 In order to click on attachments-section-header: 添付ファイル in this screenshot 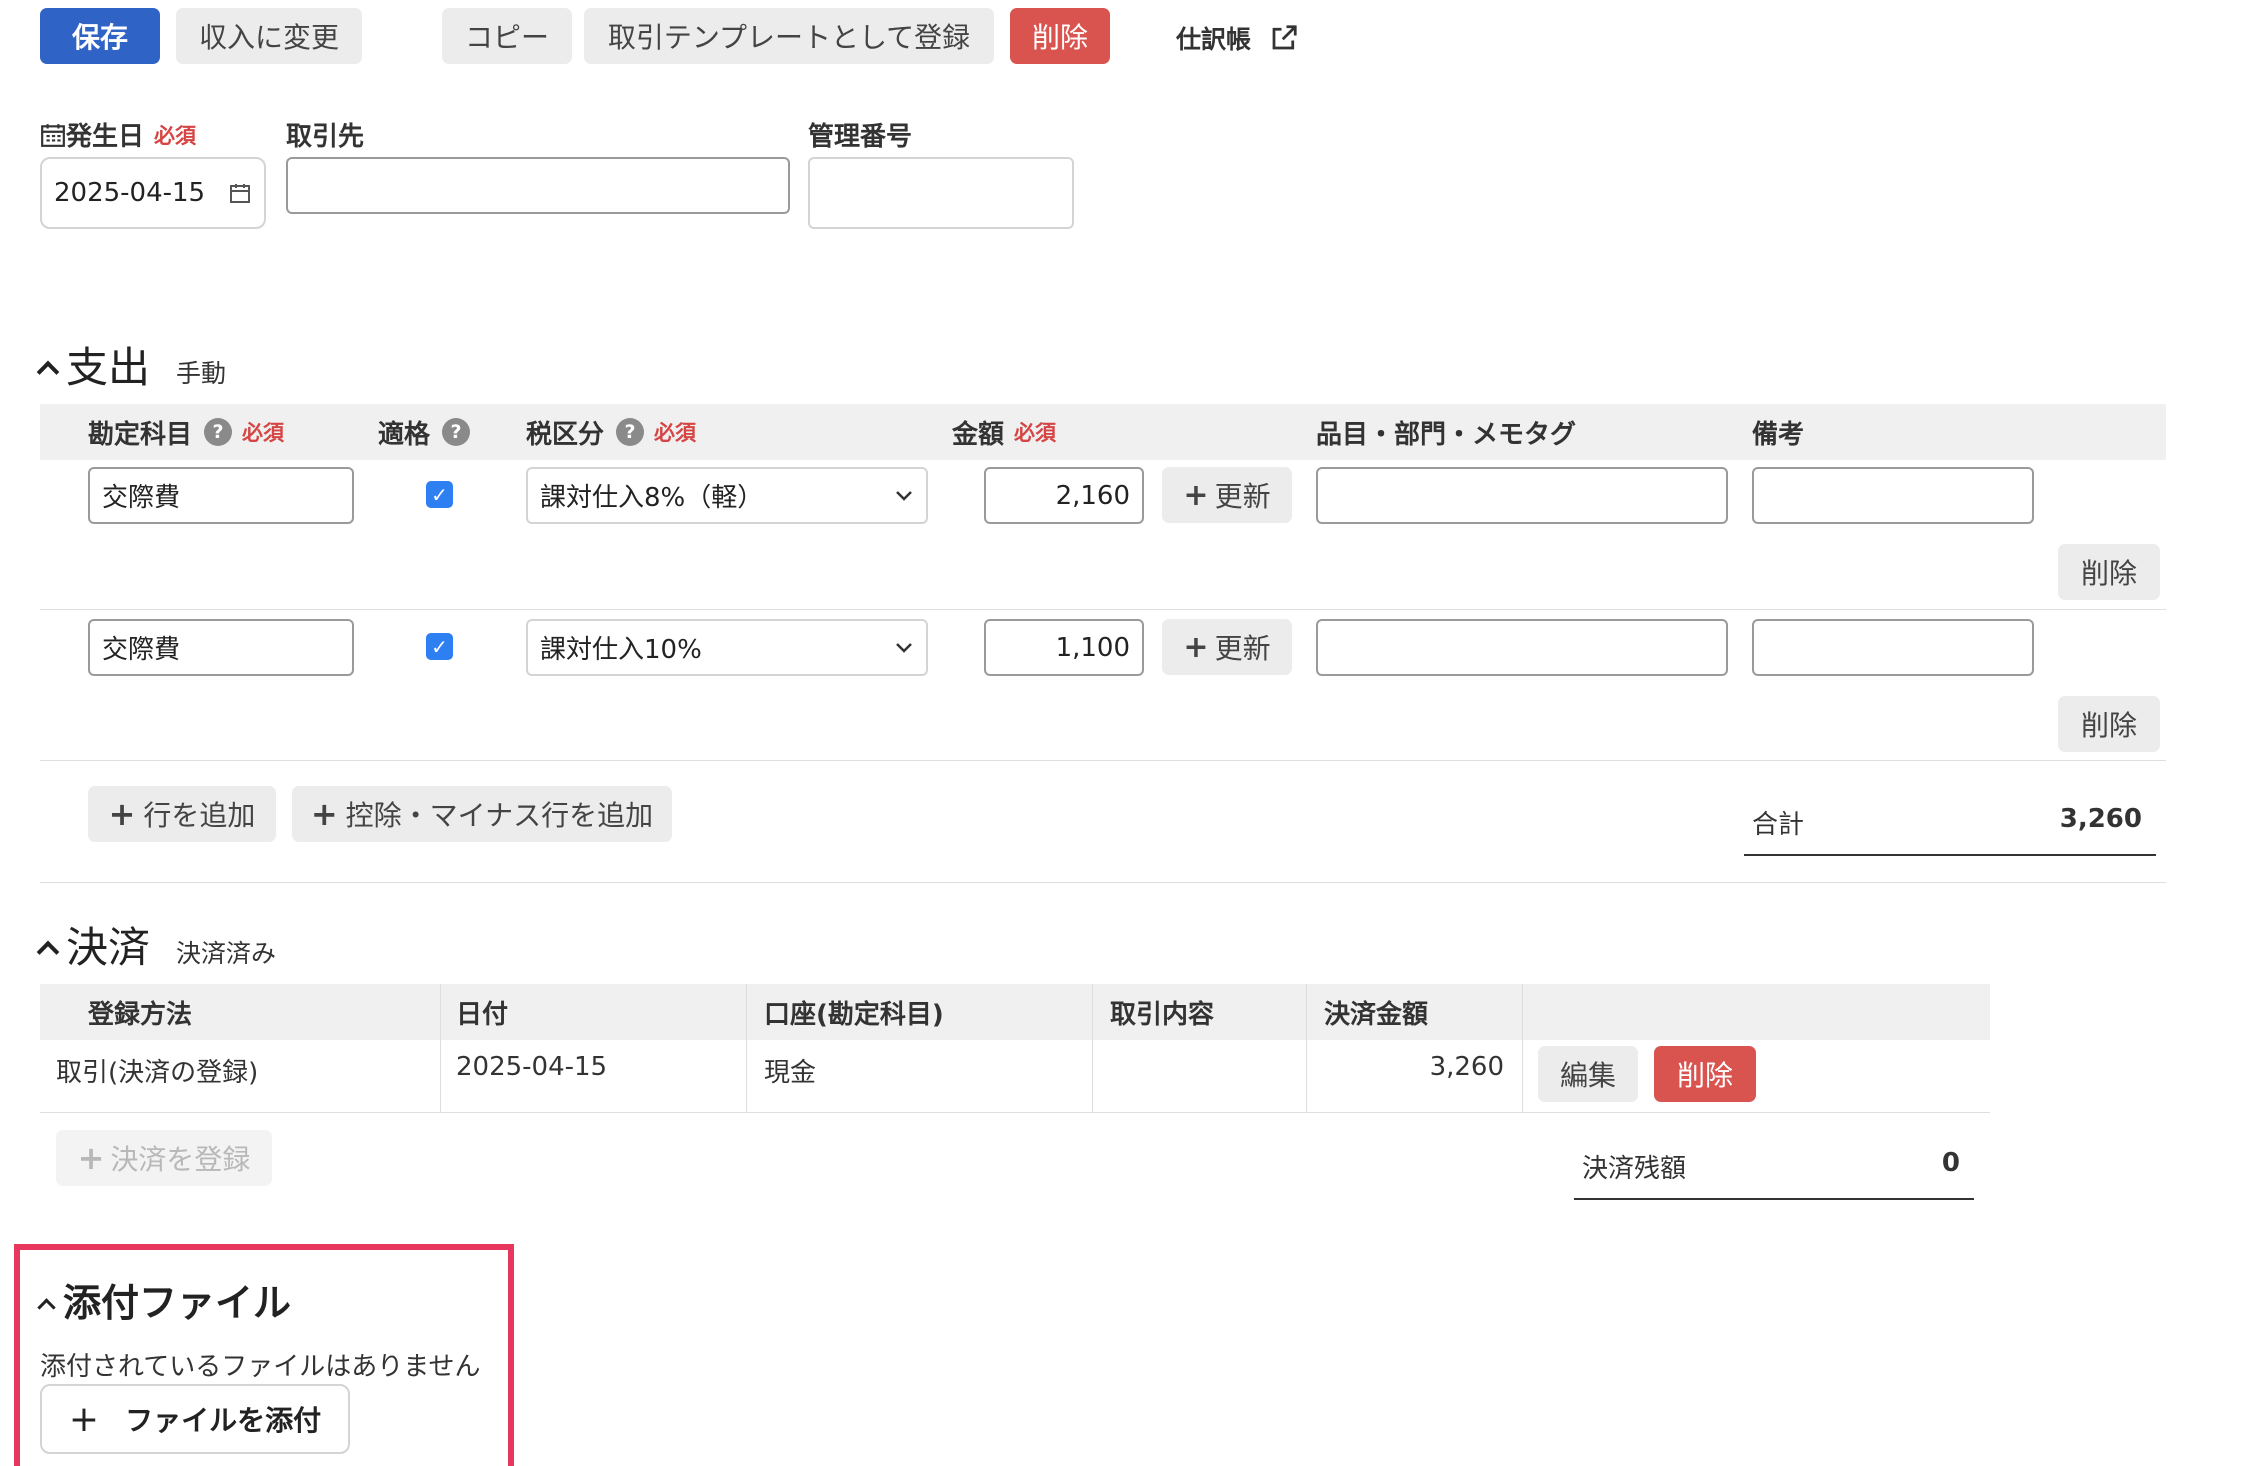, I will do `click(164, 1299)`.